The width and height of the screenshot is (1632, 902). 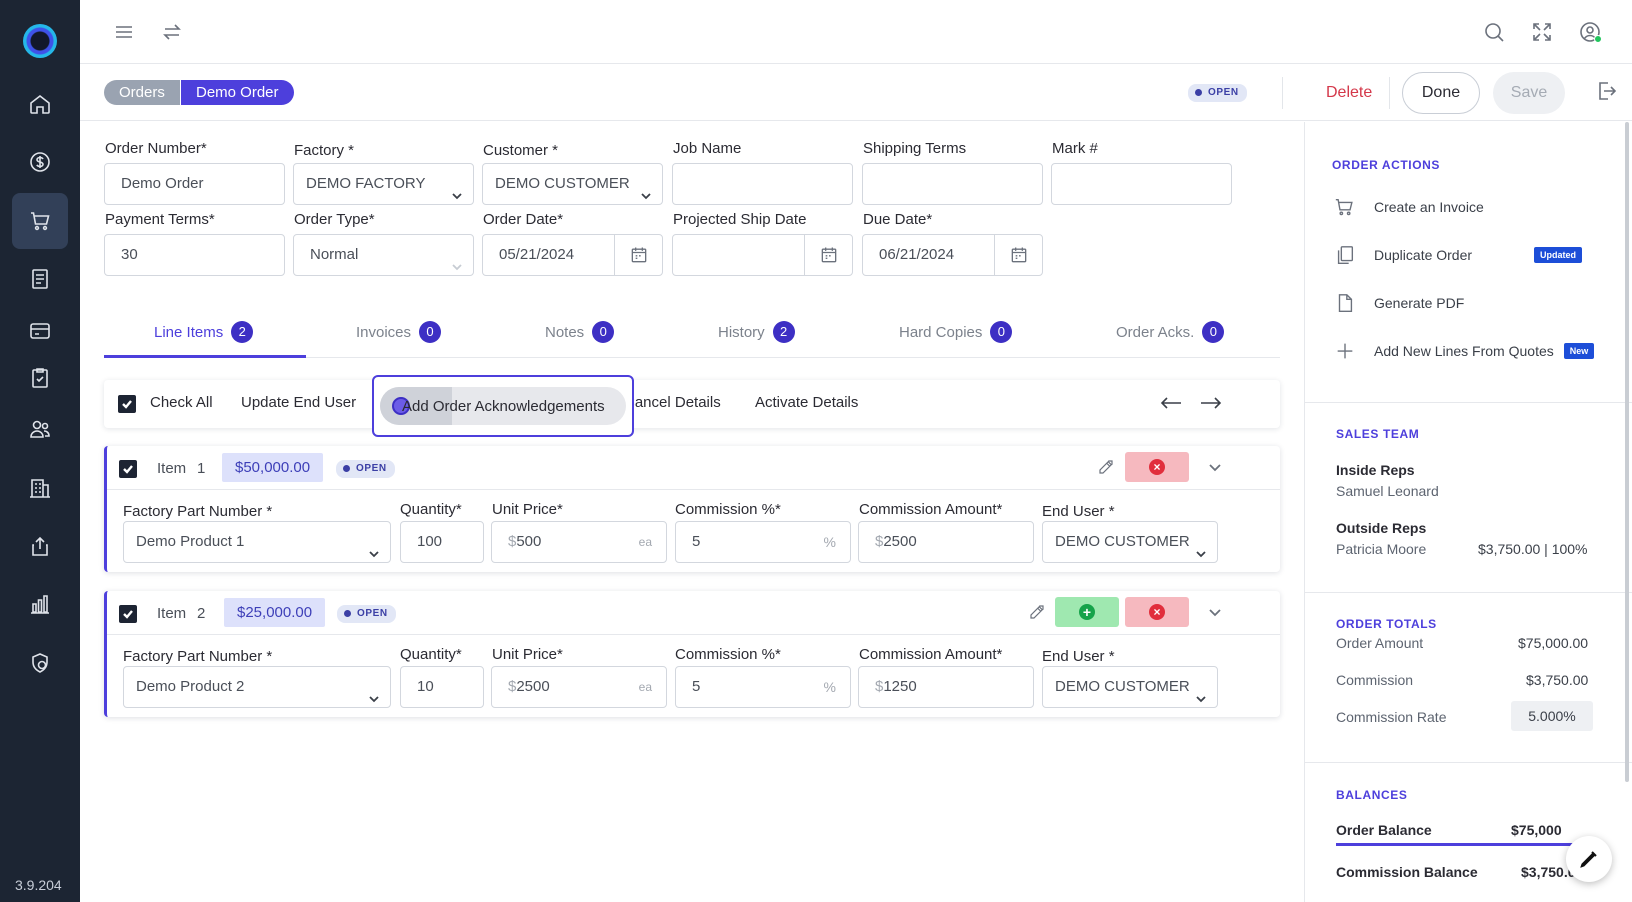 I want to click on shipping-terms-field, so click(x=952, y=184).